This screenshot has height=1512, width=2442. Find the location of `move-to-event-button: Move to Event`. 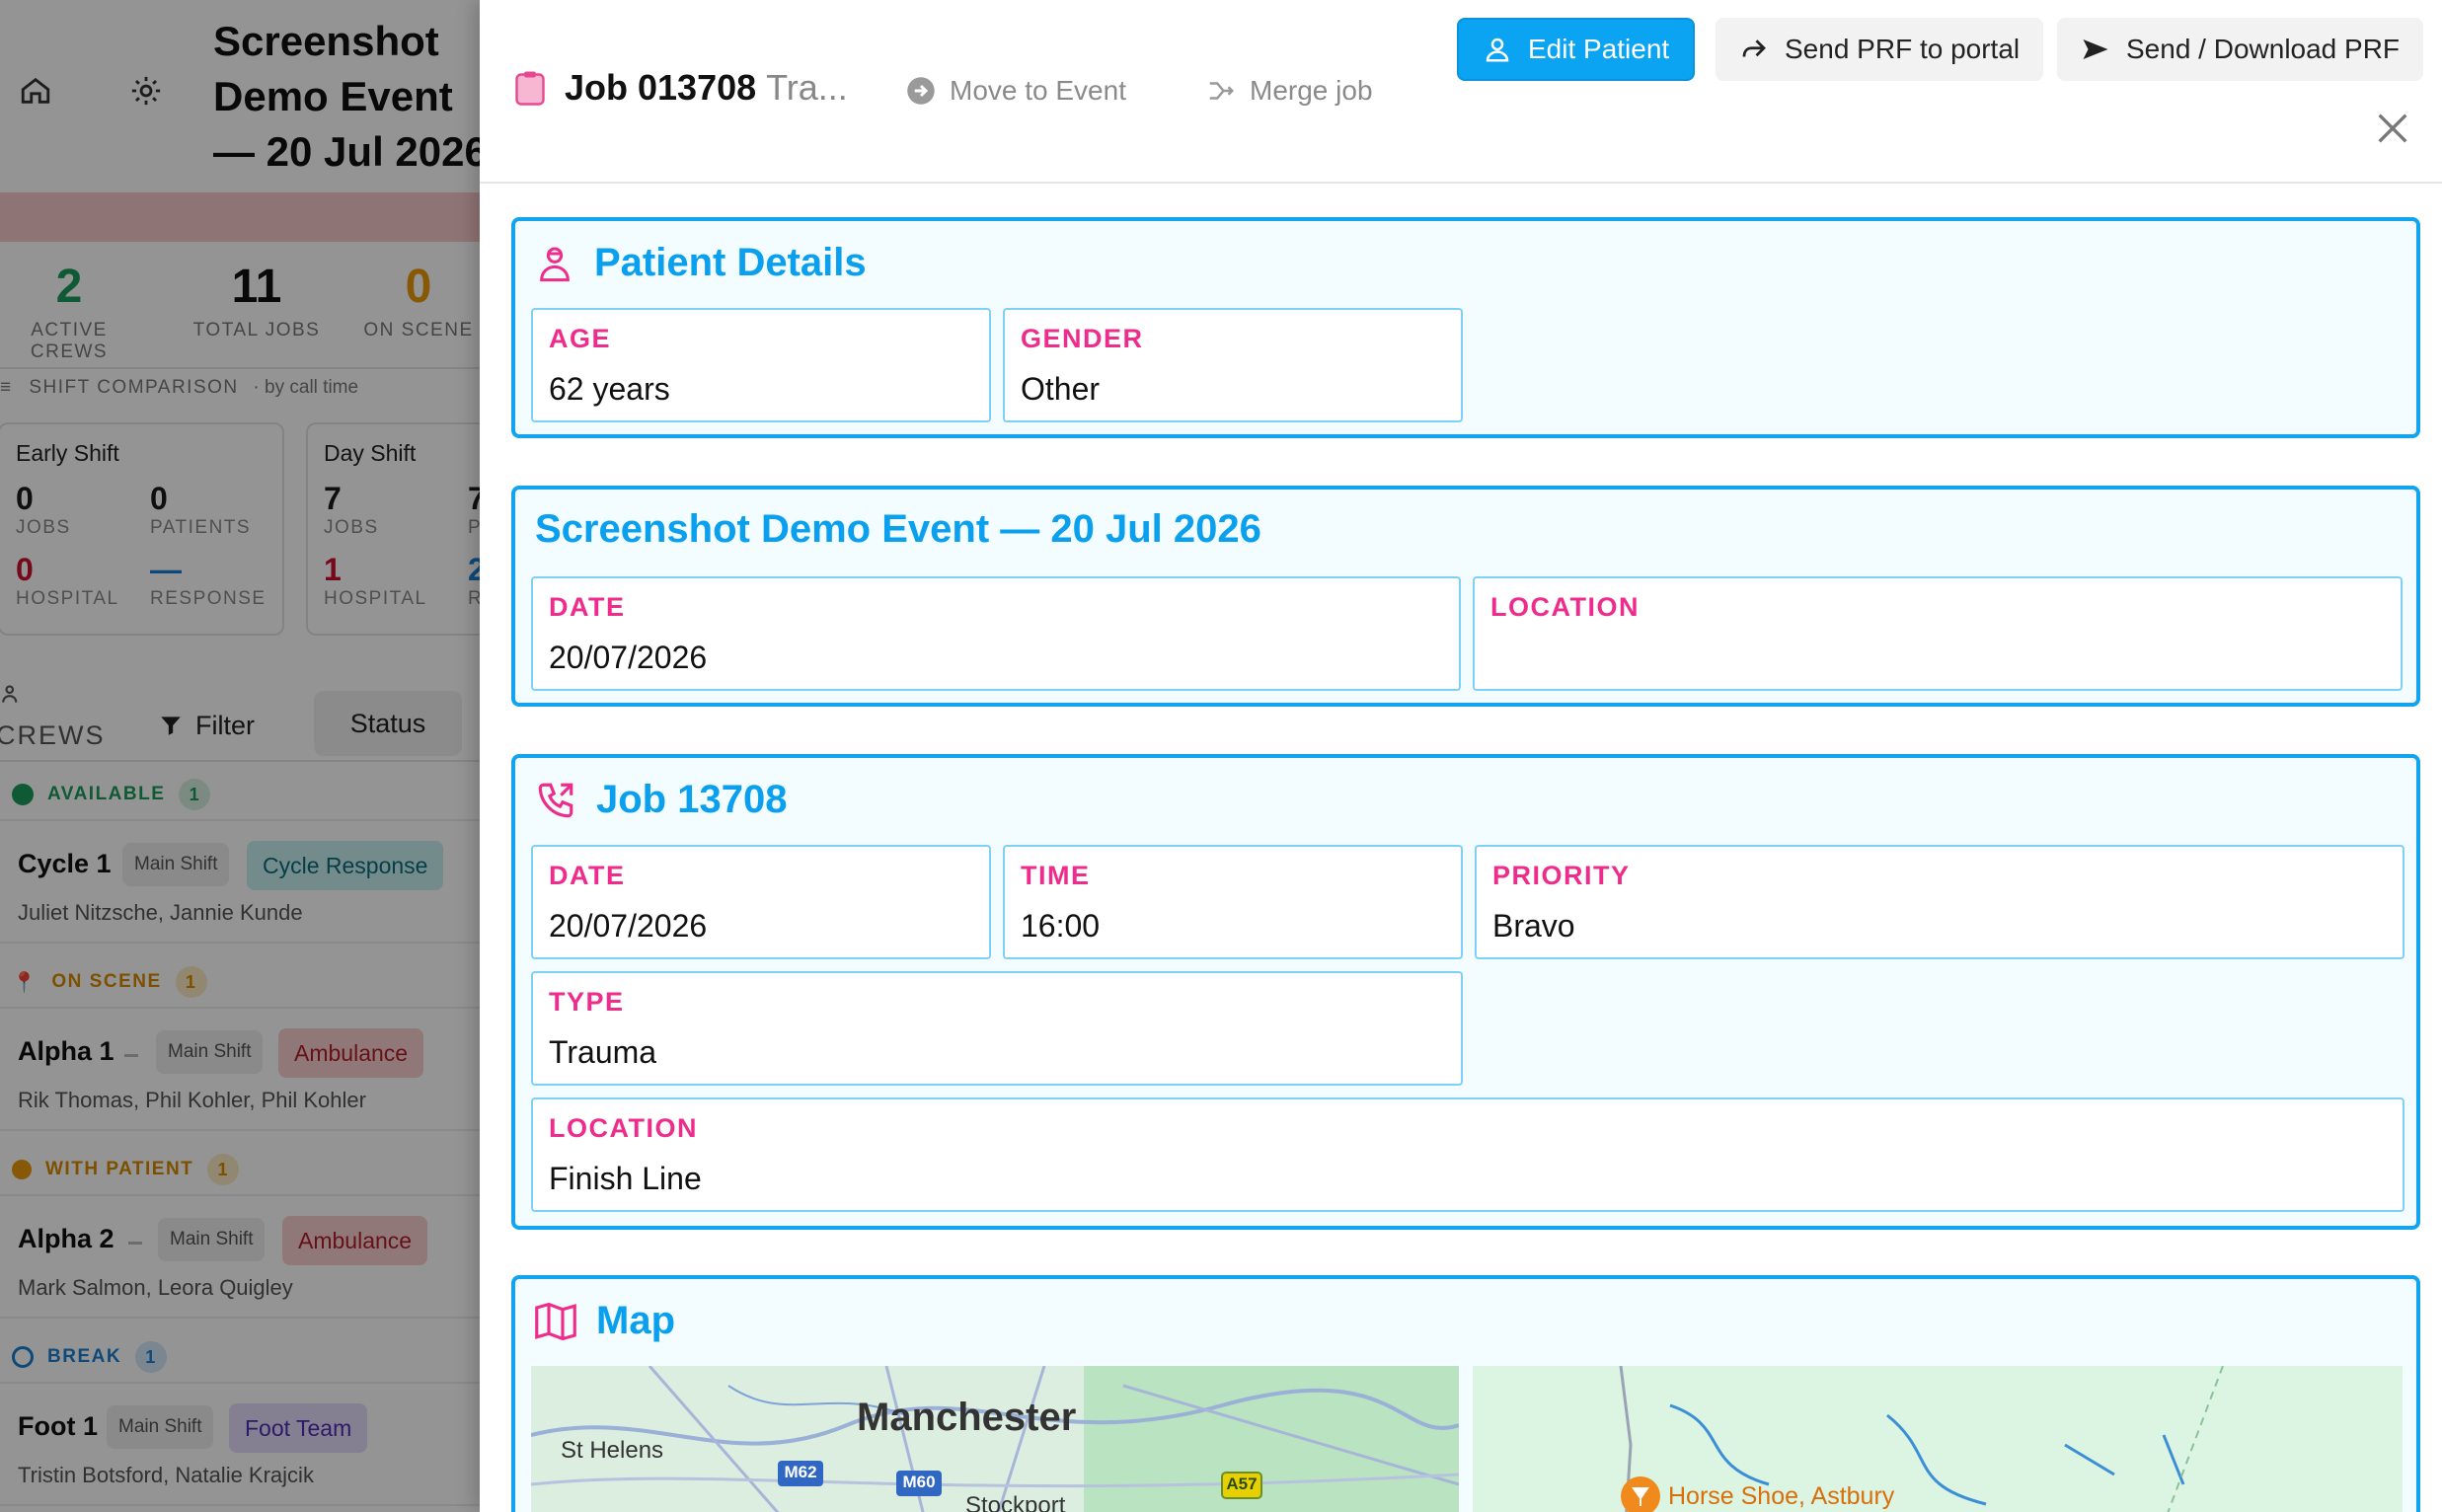

move-to-event-button: Move to Event is located at coordinates (1016, 91).